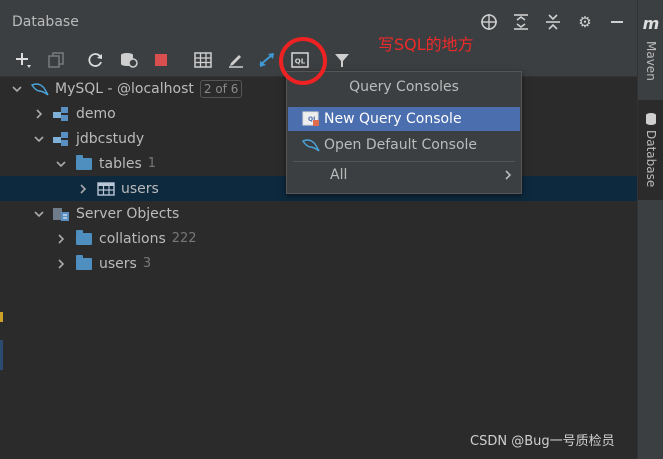 This screenshot has width=663, height=459. I want to click on collapse-all-icon, so click(553, 22).